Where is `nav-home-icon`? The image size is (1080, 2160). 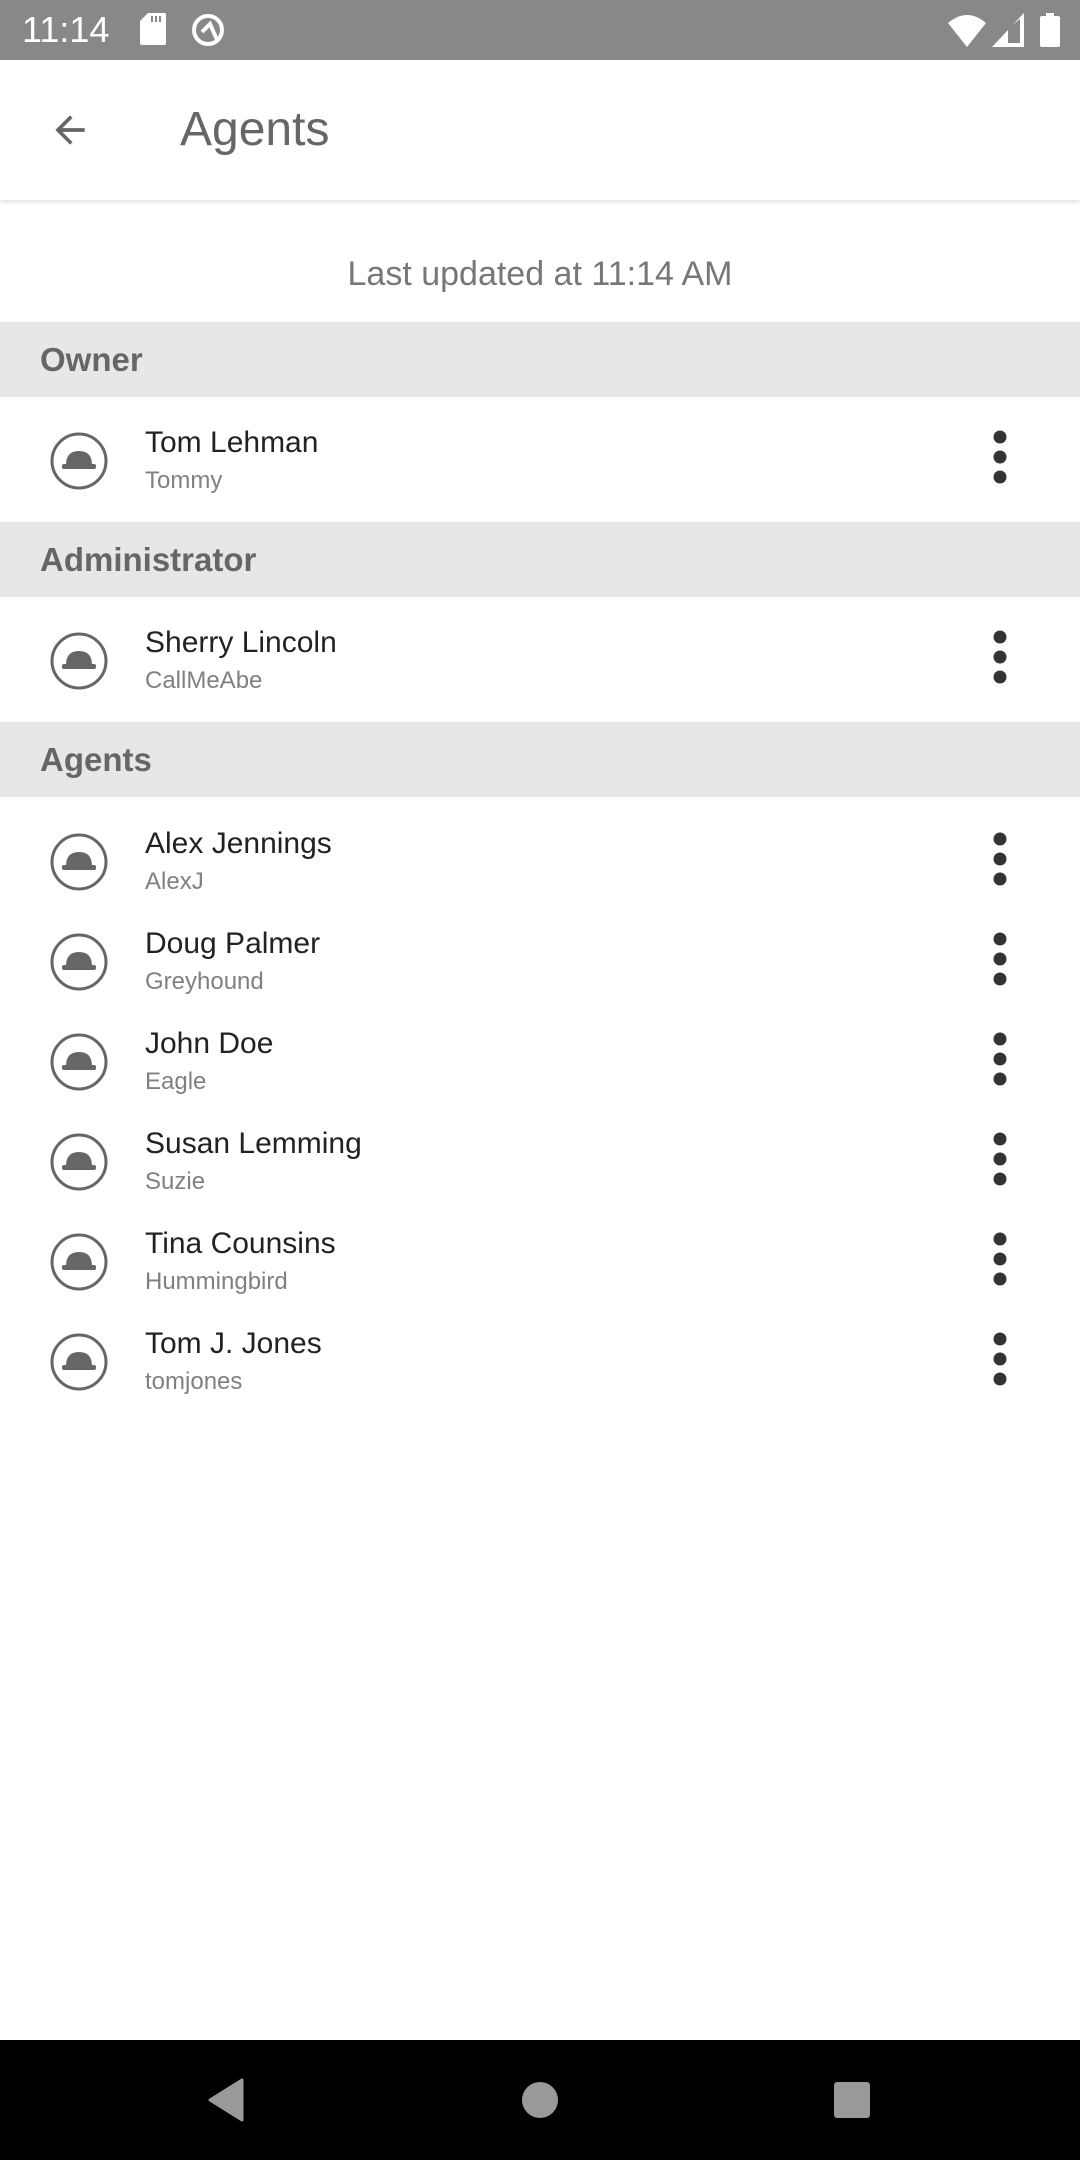
nav-home-icon is located at coordinates (540, 2100).